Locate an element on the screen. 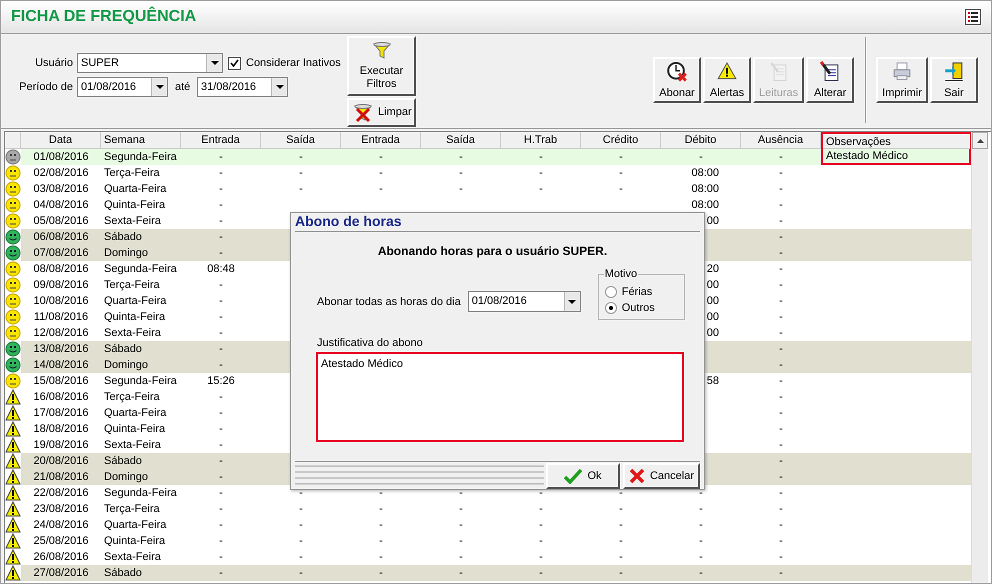 This screenshot has width=992, height=584. table-cell-text: Quarta-Feira is located at coordinates (135, 525).